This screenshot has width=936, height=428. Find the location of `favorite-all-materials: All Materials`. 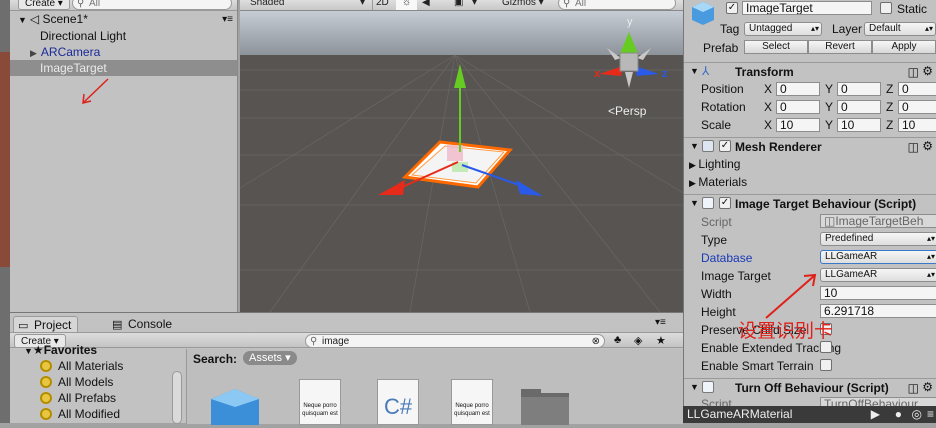

favorite-all-materials: All Materials is located at coordinates (81, 366).